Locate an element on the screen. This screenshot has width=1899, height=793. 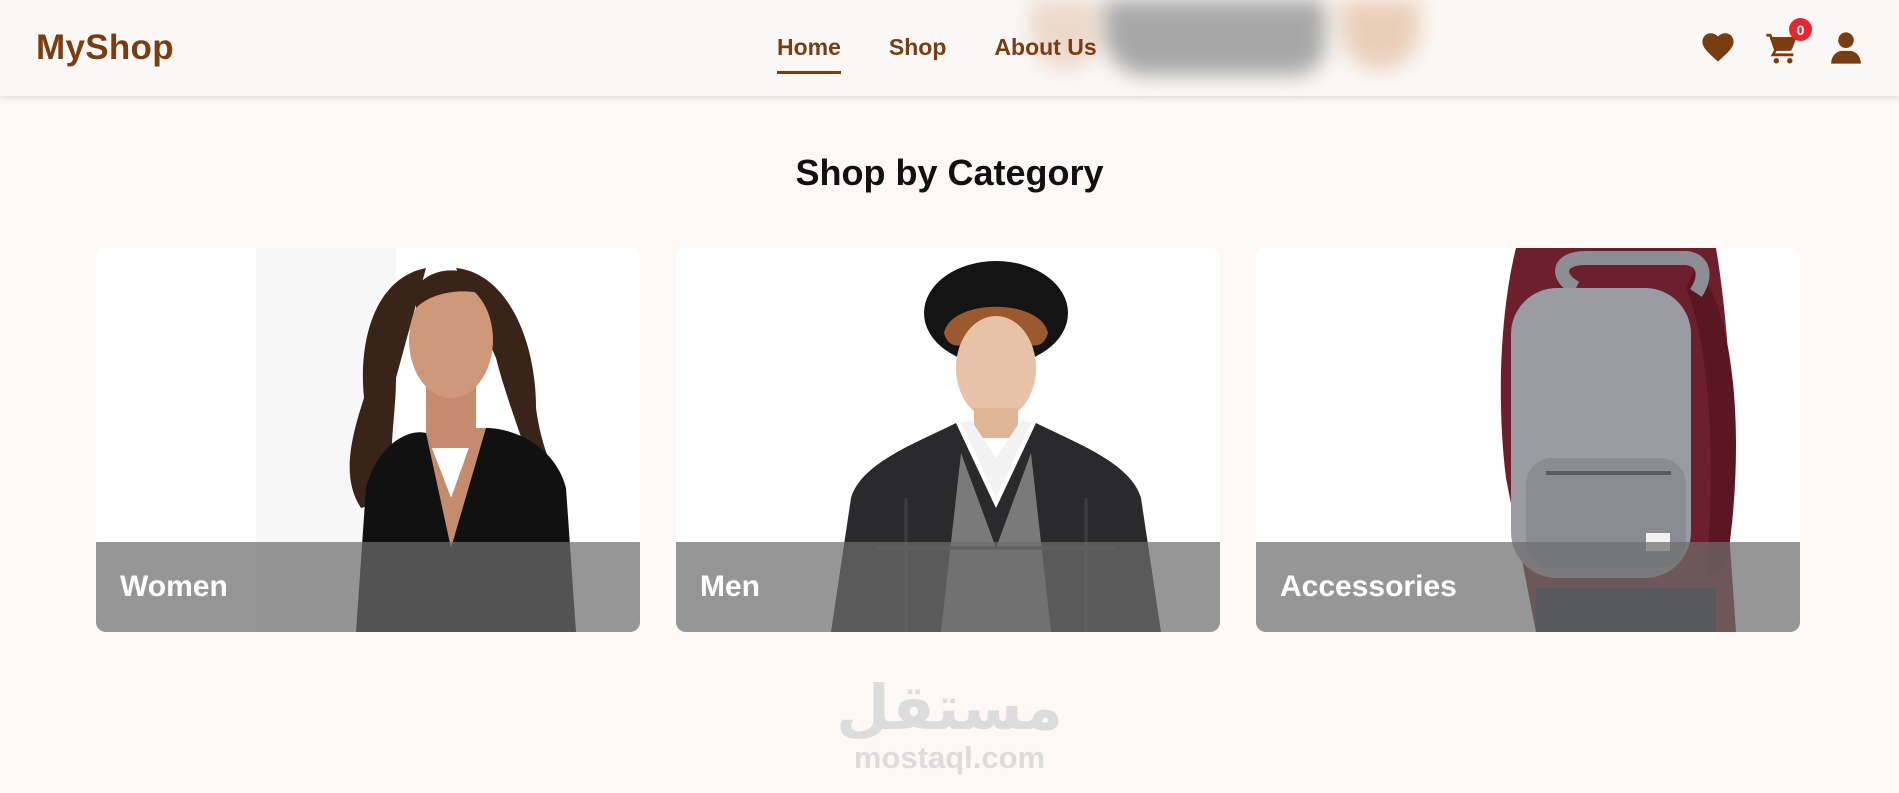
main-nav: Home Shop About Us is located at coordinates (937, 54).